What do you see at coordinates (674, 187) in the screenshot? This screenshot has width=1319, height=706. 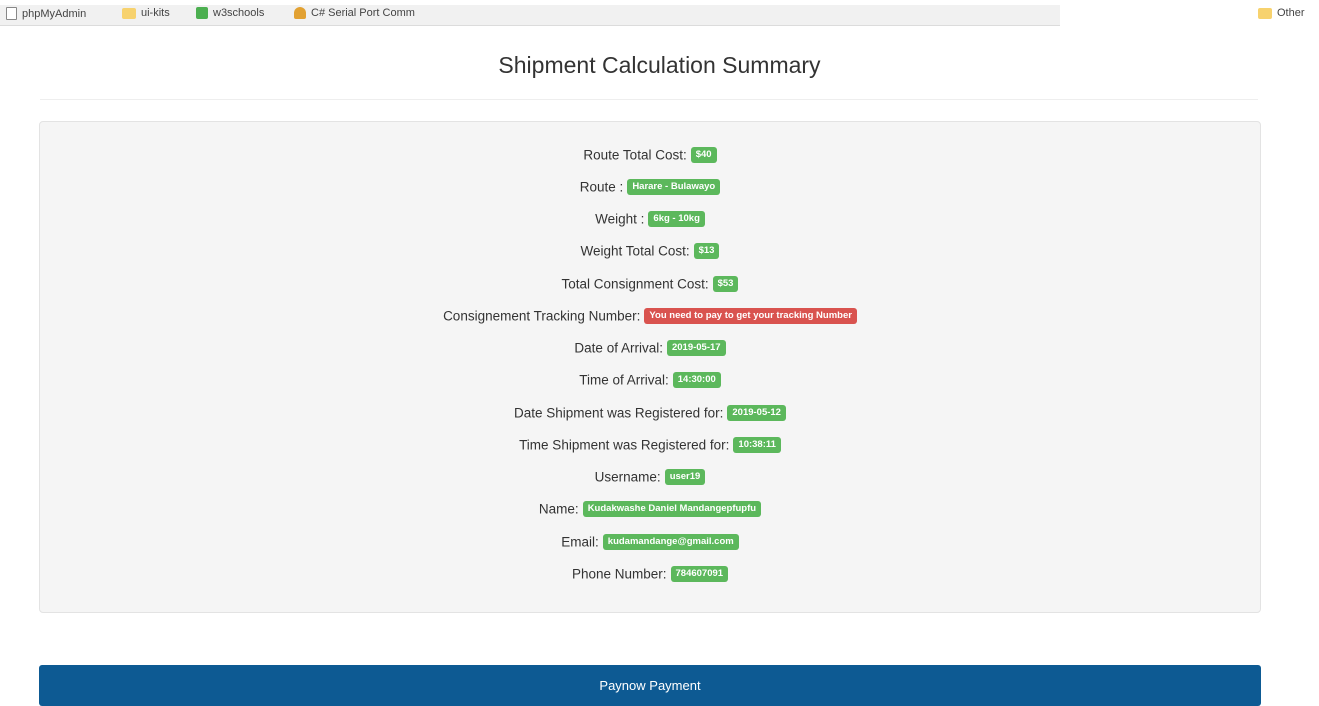 I see `summary-value-badge: Harare - Bulawayo` at bounding box center [674, 187].